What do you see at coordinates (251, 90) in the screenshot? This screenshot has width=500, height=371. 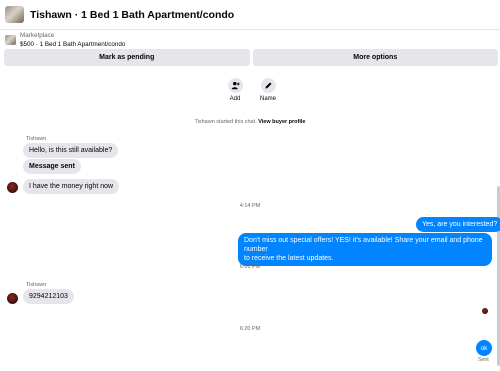 I see `chat-tools: Add Name` at bounding box center [251, 90].